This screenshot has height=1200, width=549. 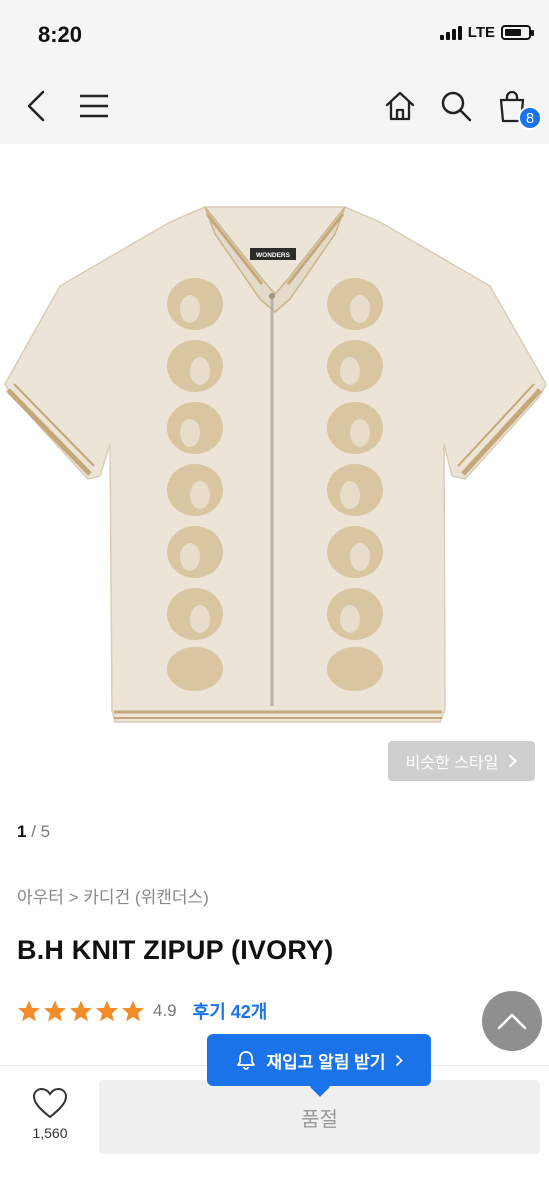 What do you see at coordinates (452, 763) in the screenshot?
I see `similar-style-label: 비슷한 스타일` at bounding box center [452, 763].